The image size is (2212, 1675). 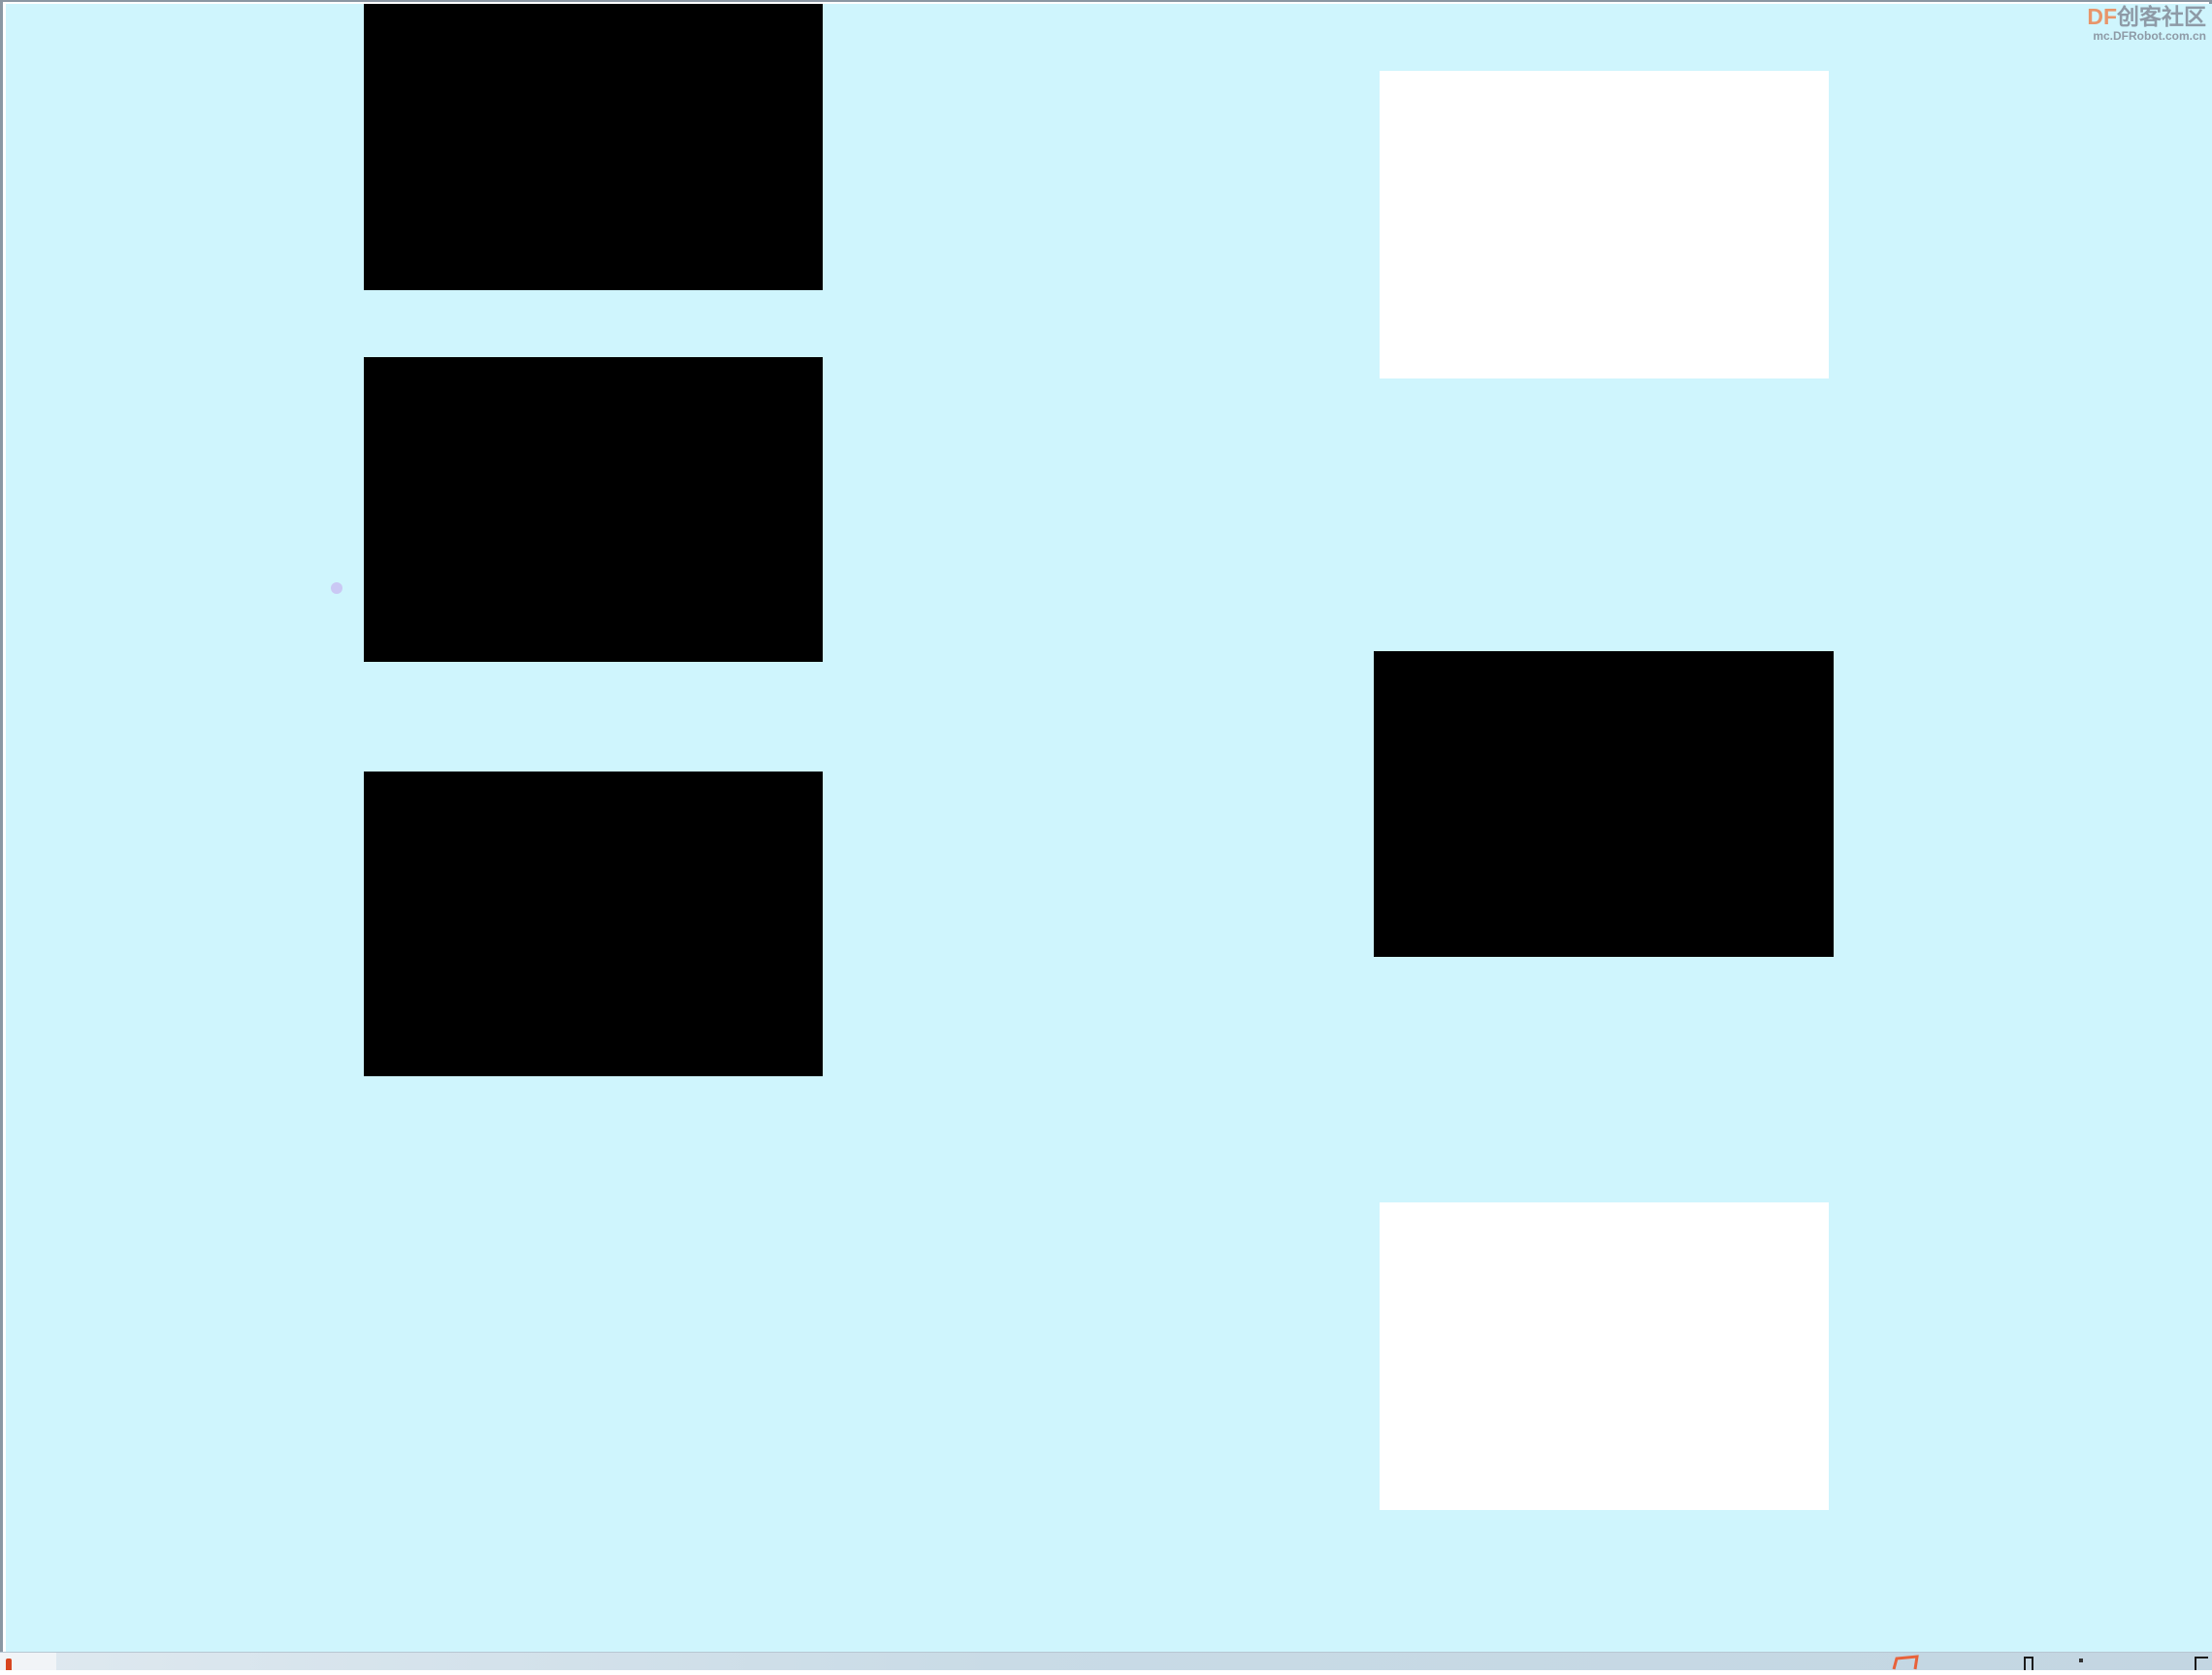 I want to click on app-icon-glyph, so click(x=1906, y=1662).